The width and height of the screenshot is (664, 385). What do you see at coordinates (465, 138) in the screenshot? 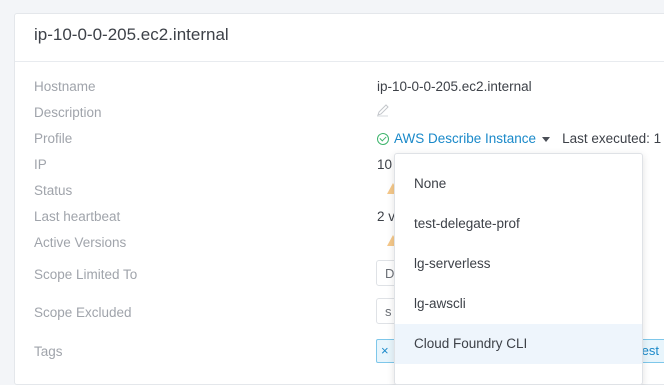
I see `profile-selector: AWS Describe Instance` at bounding box center [465, 138].